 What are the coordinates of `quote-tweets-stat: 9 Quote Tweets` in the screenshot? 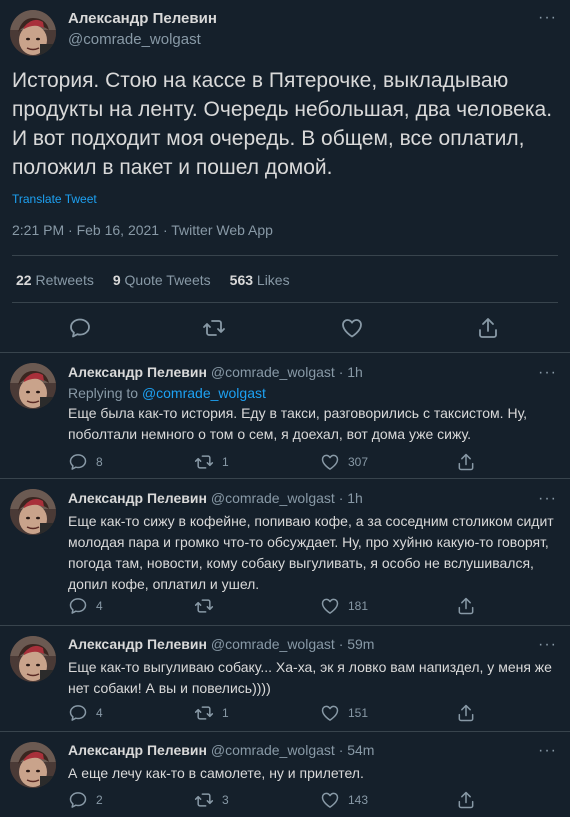 It's located at (162, 280).